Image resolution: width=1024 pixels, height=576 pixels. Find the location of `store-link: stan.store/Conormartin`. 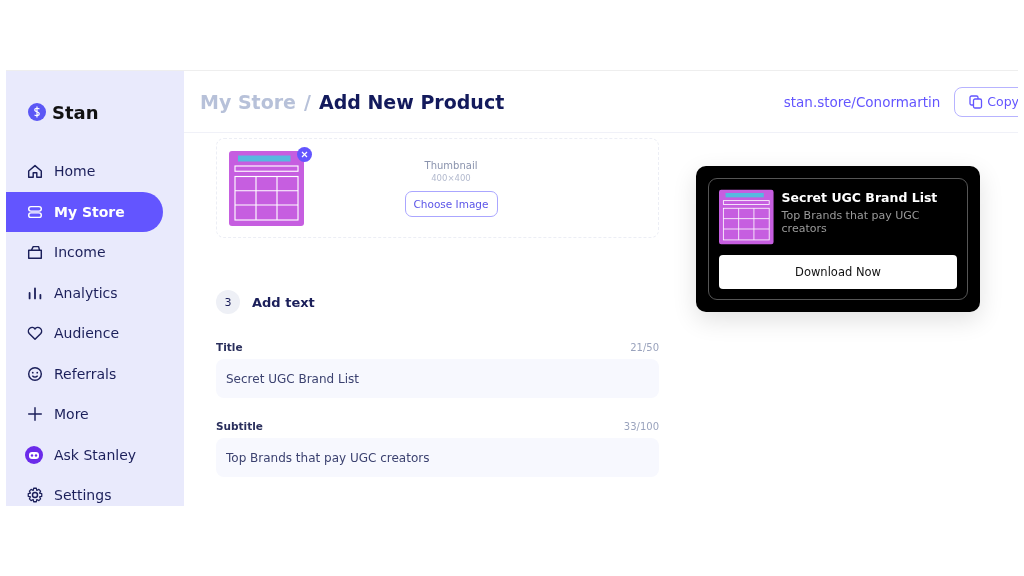

store-link: stan.store/Conormartin is located at coordinates (862, 101).